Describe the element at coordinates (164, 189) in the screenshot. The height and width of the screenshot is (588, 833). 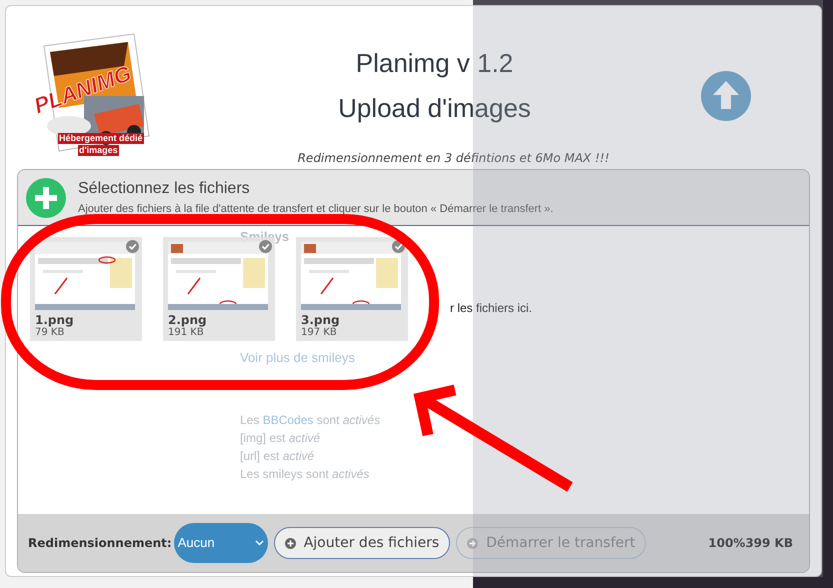
I see `panel-title: Sélectionnez les fichiers` at that location.